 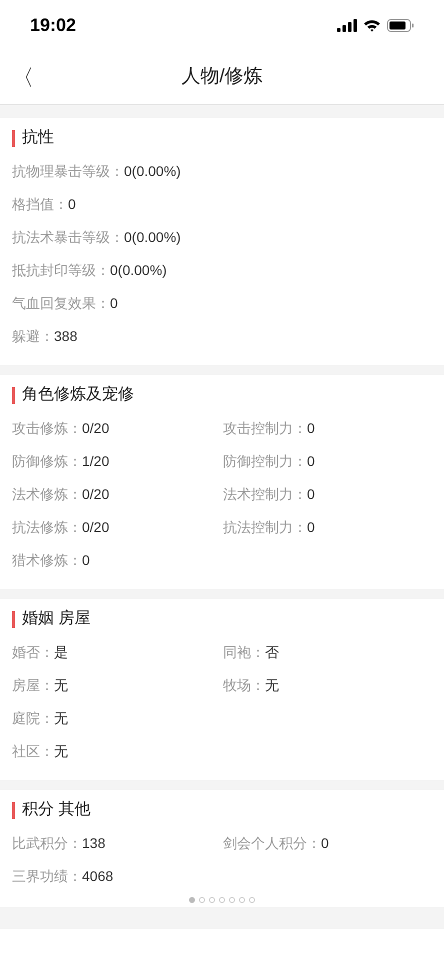 I want to click on field-label: 同袍：, so click(x=244, y=652).